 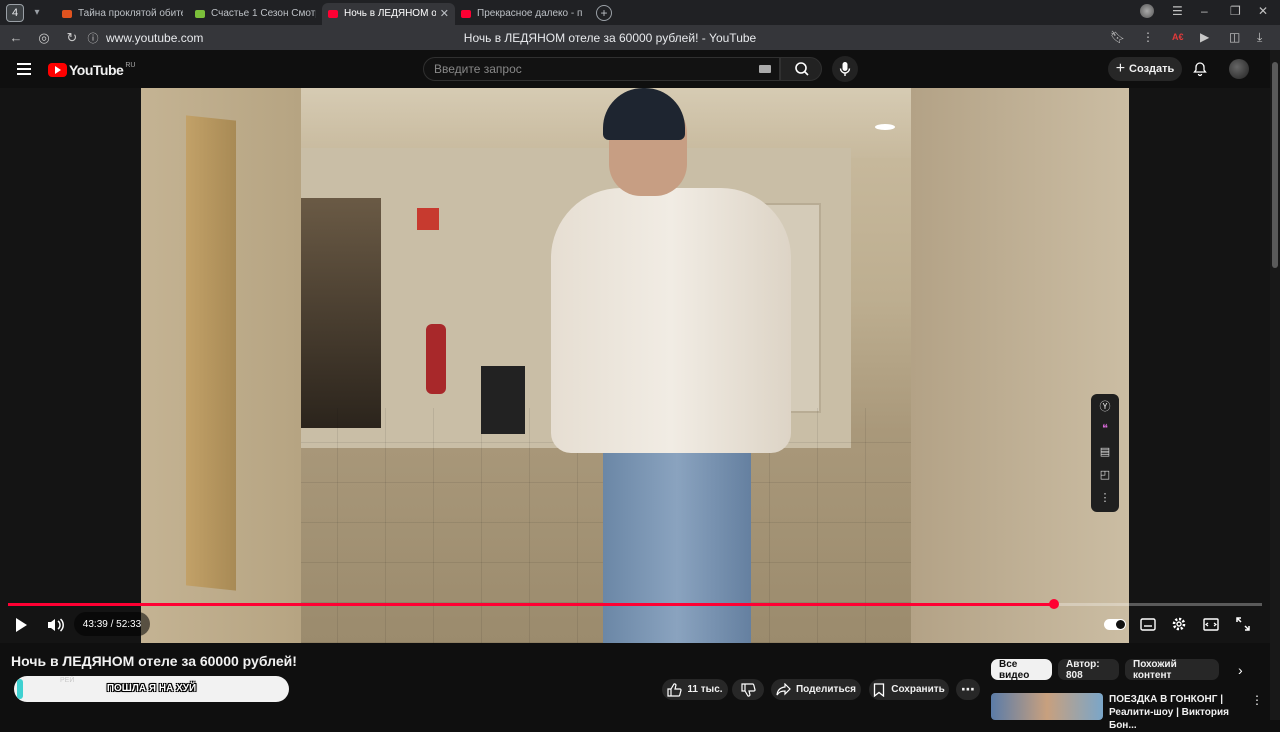 What do you see at coordinates (783, 689) in the screenshot?
I see `share-arrow-icon` at bounding box center [783, 689].